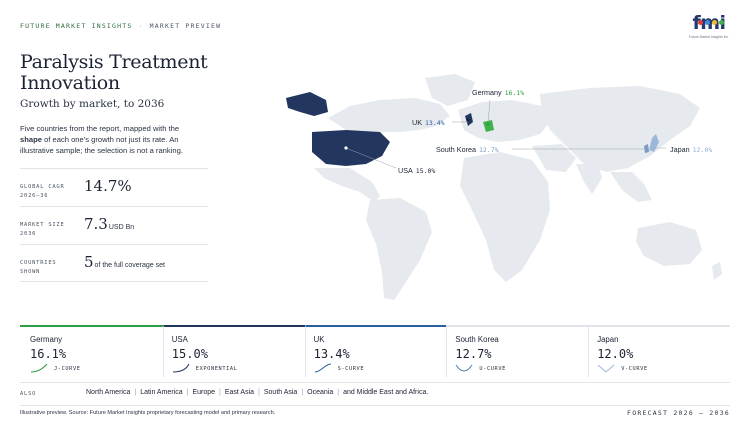 This screenshot has height=421, width=750. Describe the element at coordinates (615, 354) in the screenshot. I see `card-value: 12.0%` at that location.